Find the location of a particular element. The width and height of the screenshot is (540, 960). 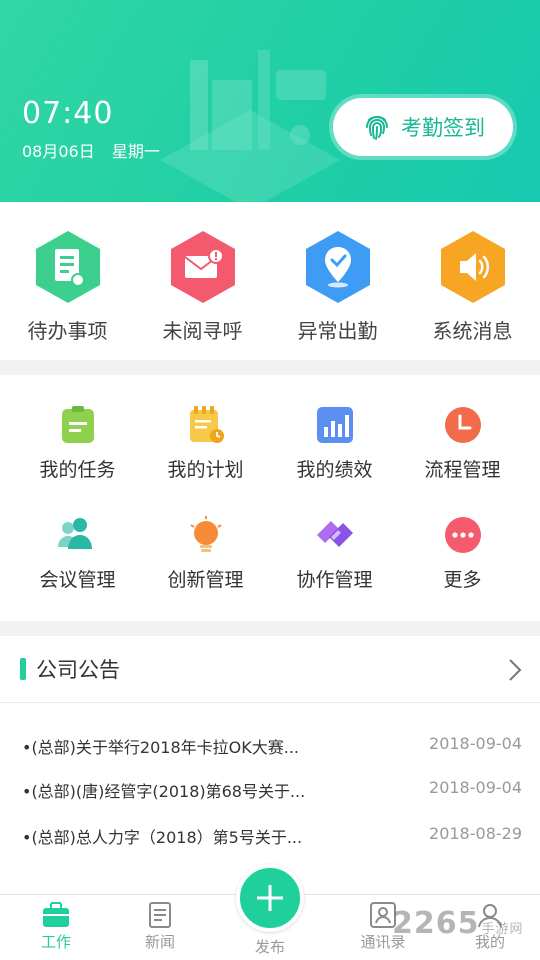

site-watermark: 2265手游网 .com is located at coordinates (466, 933).